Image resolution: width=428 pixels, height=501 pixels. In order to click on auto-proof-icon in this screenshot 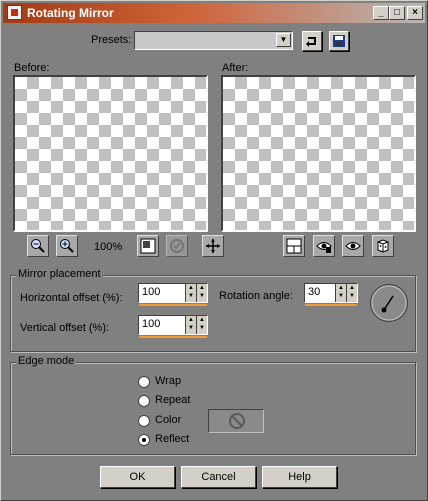, I will do `click(324, 247)`.